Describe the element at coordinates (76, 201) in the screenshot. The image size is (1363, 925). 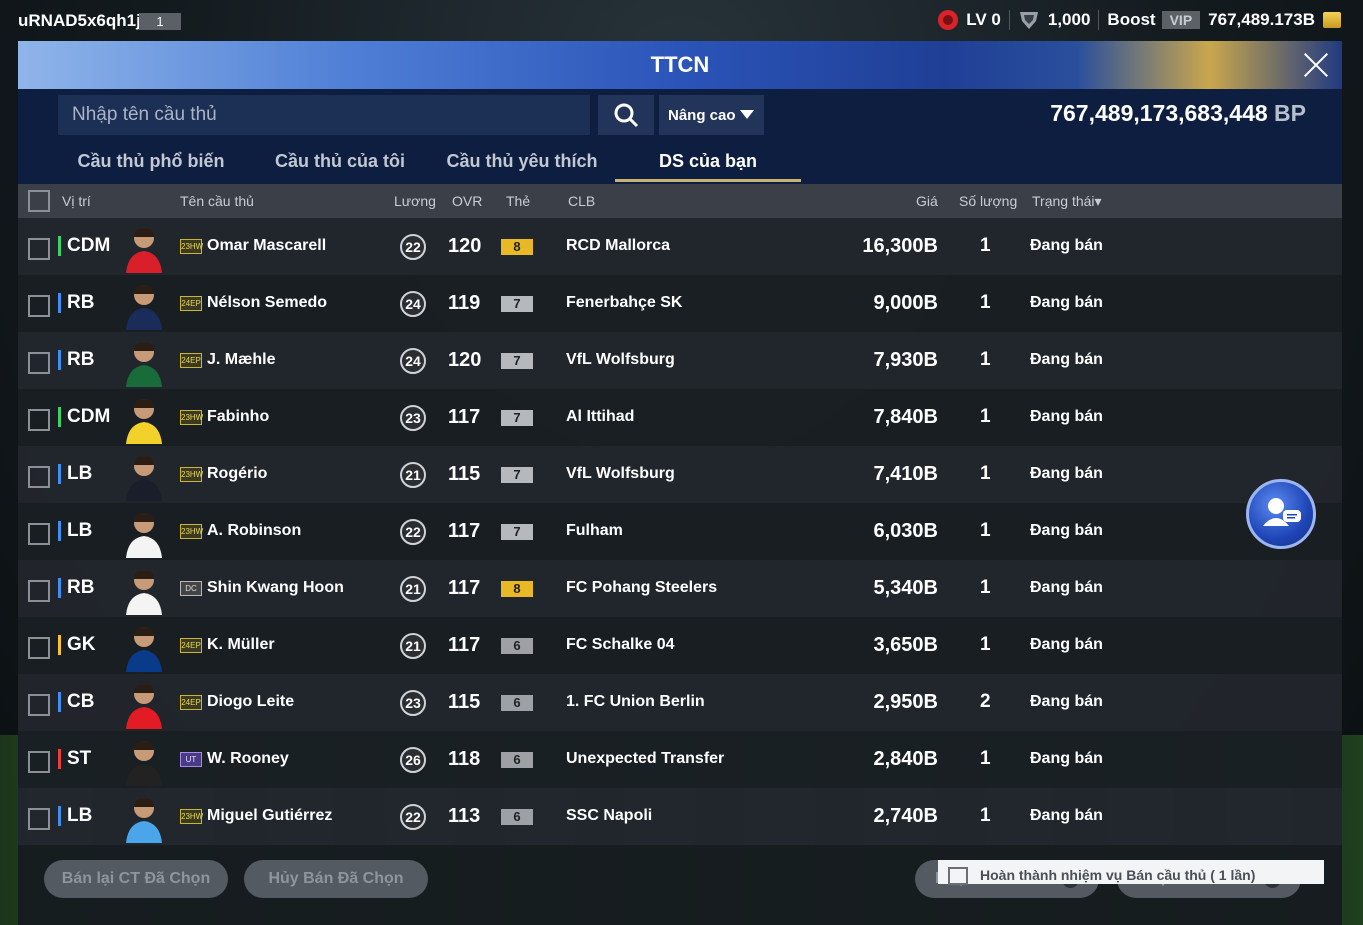
I see `header-position: Vị trí` at that location.